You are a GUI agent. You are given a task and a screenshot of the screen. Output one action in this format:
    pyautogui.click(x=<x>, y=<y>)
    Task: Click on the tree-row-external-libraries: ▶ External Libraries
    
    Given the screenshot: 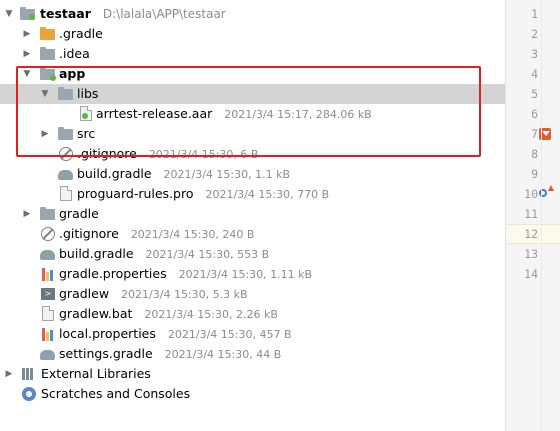 What is the action you would take?
    pyautogui.click(x=252, y=374)
    